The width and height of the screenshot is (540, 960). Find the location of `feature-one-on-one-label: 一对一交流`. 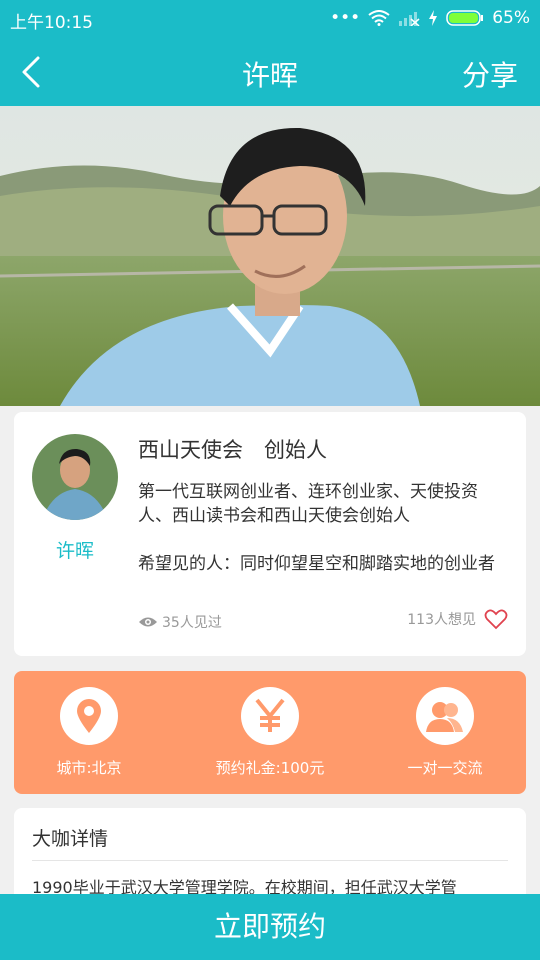

feature-one-on-one-label: 一对一交流 is located at coordinates (445, 768).